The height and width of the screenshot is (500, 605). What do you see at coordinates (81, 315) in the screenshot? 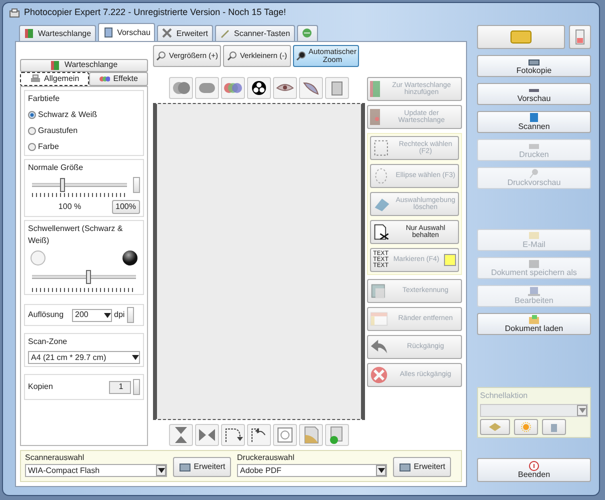
I see `dropdown-value: 200` at bounding box center [81, 315].